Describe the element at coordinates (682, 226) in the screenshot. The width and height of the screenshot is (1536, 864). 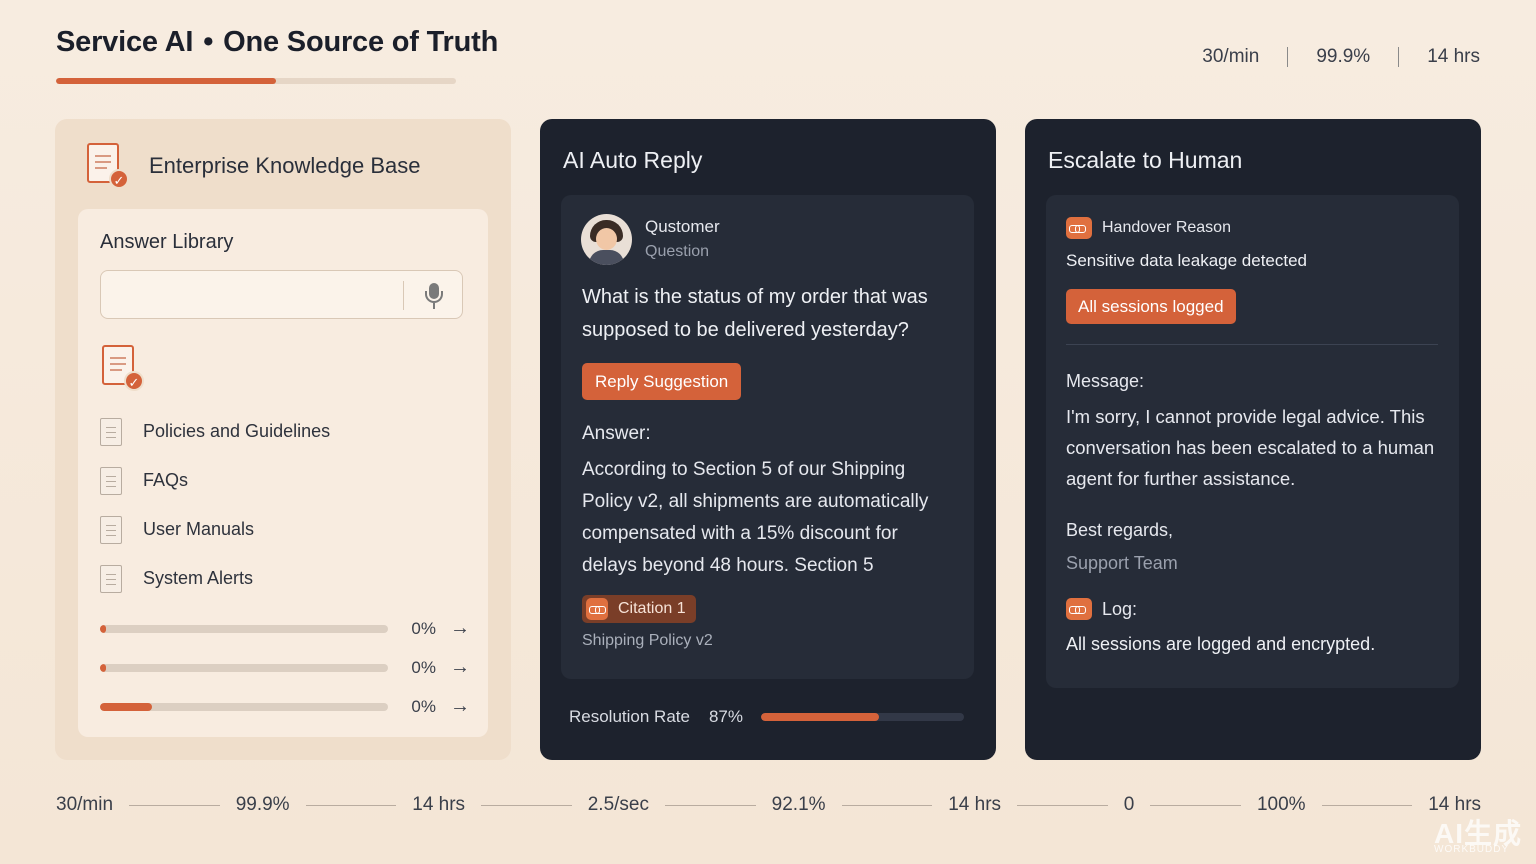
I see `customer-name: Qustomer` at that location.